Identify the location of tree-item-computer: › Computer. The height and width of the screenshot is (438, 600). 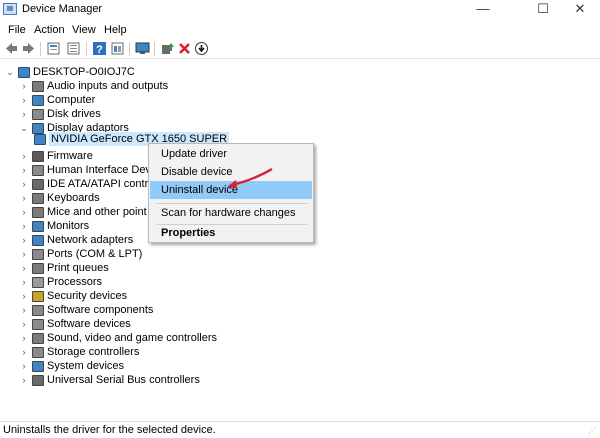
(58, 100).